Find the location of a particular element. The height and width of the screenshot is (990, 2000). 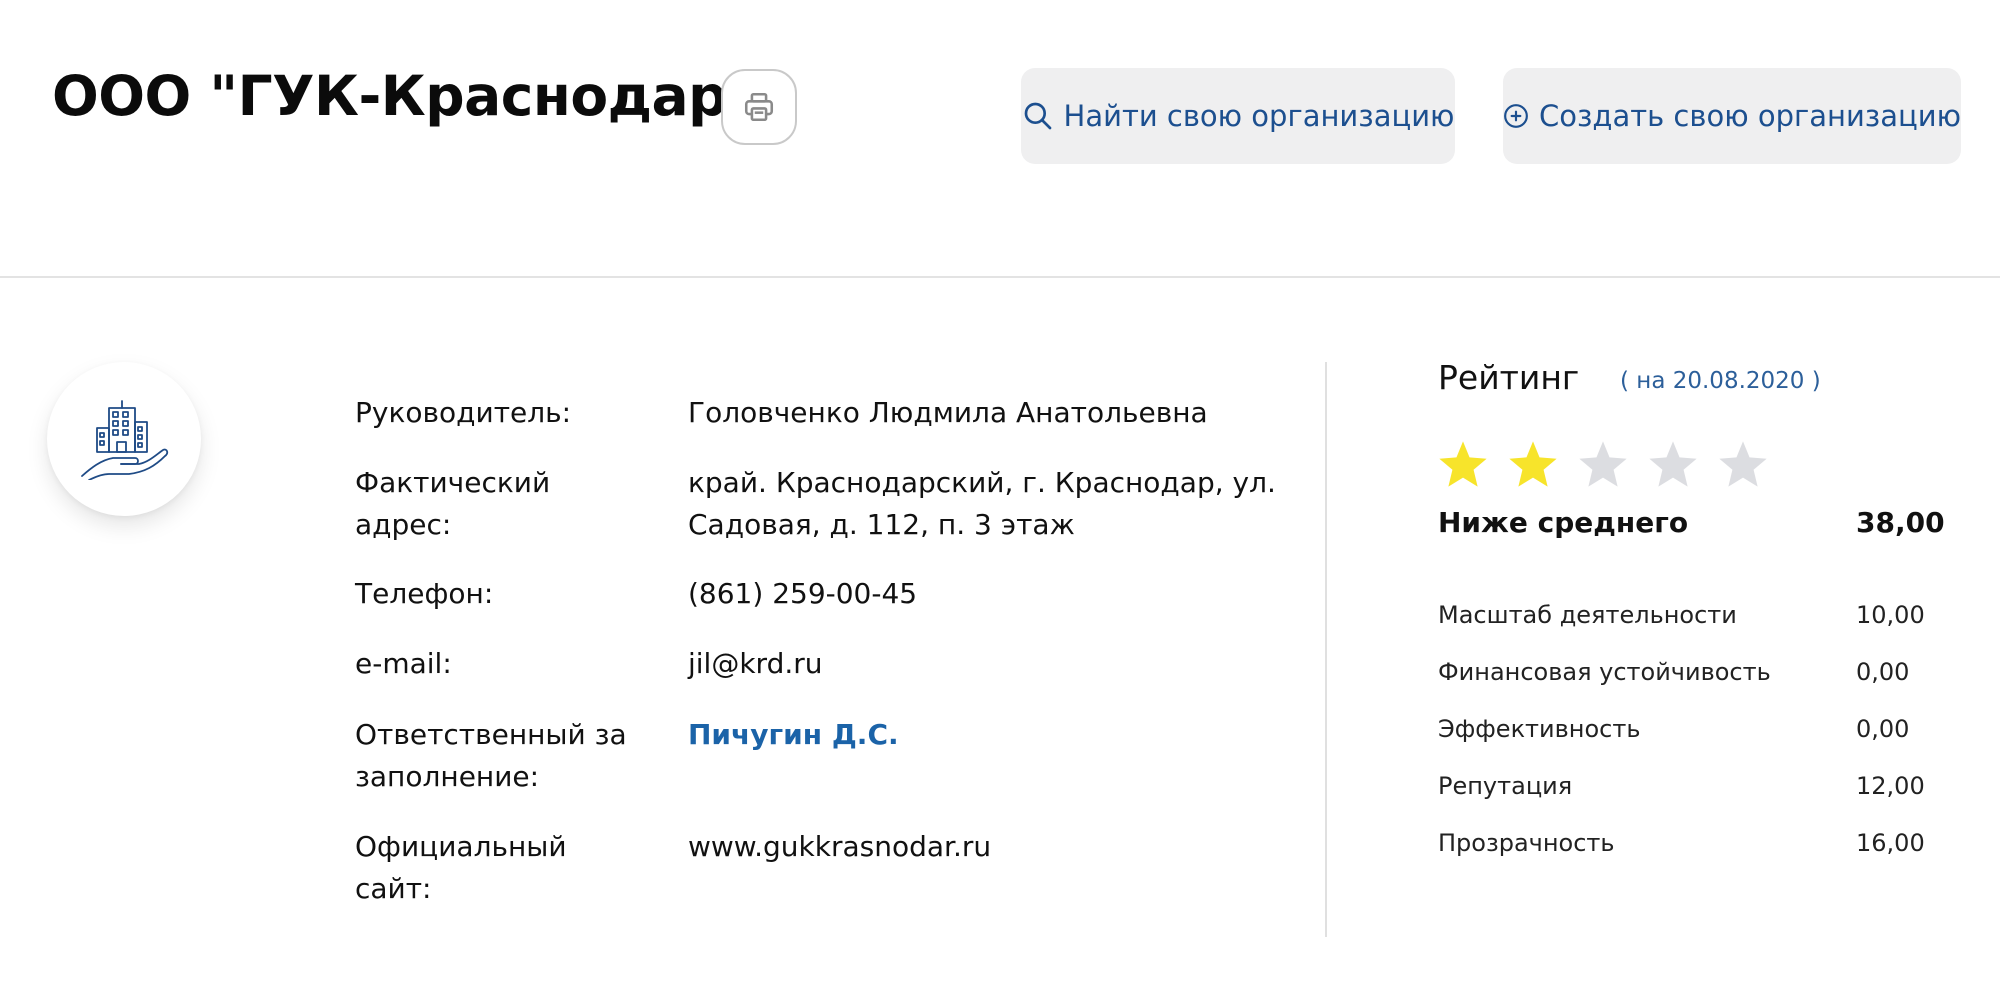

responsible-person-link: Пичугин Д.С. is located at coordinates (988, 735).